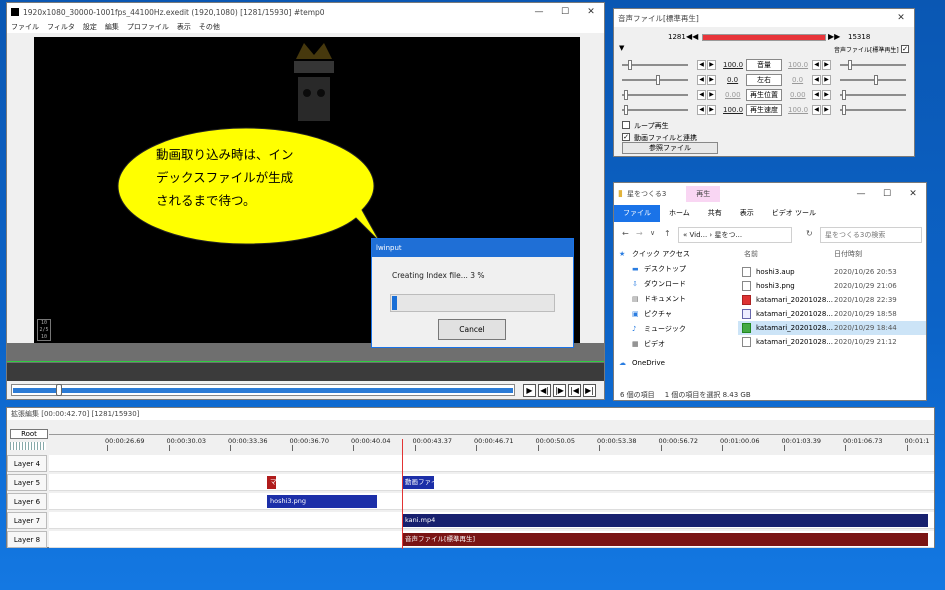 This screenshot has height=590, width=945. I want to click on layer-label: Layer 5, so click(27, 482).